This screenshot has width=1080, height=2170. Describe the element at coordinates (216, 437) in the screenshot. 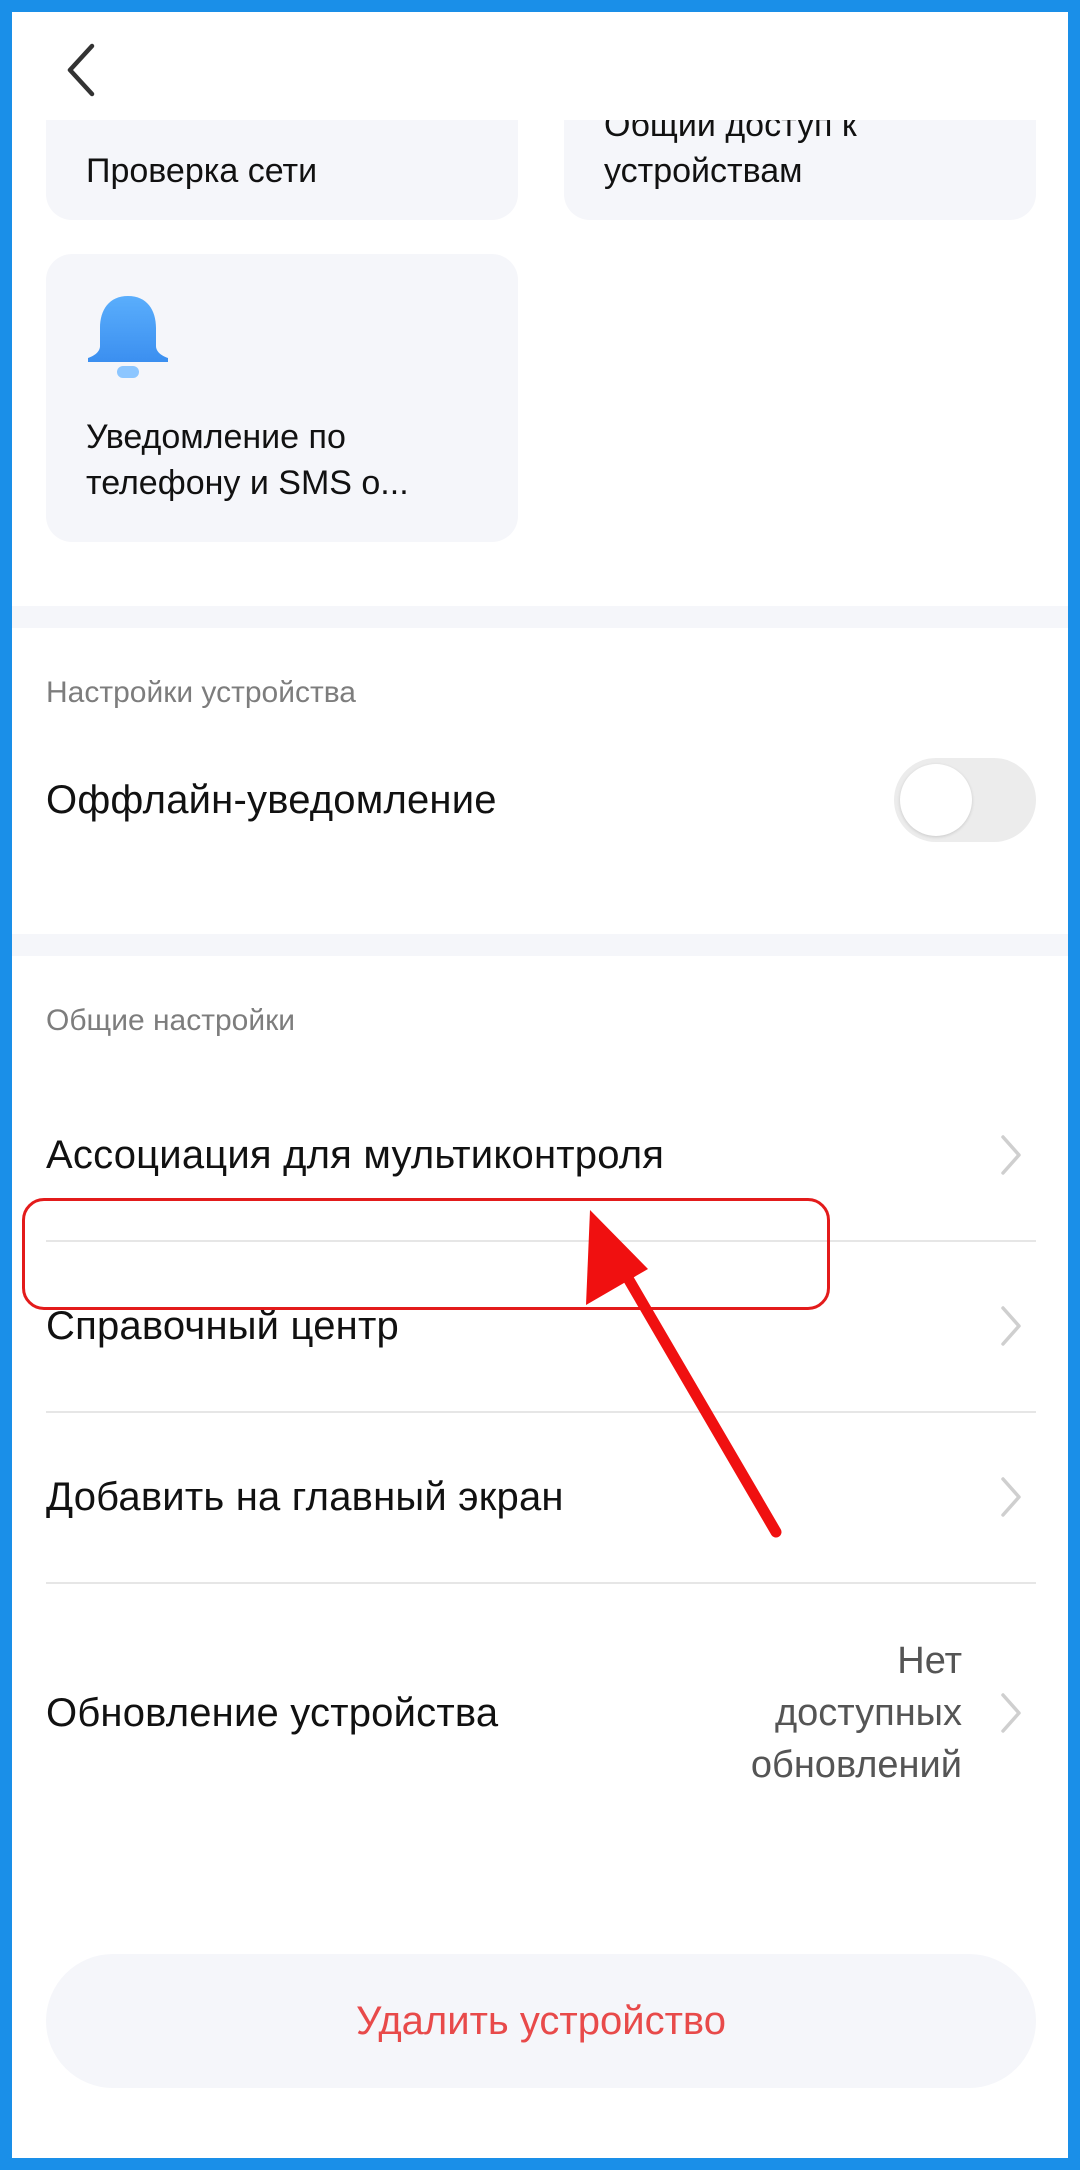

I see `phone-sms-label-line1: Уведомление по` at that location.